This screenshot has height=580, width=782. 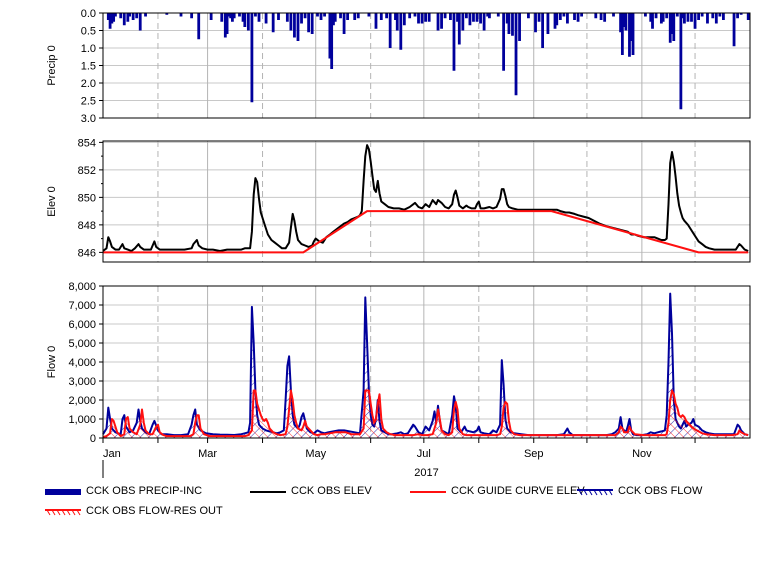 I want to click on x-tick-label: May, so click(x=315, y=454).